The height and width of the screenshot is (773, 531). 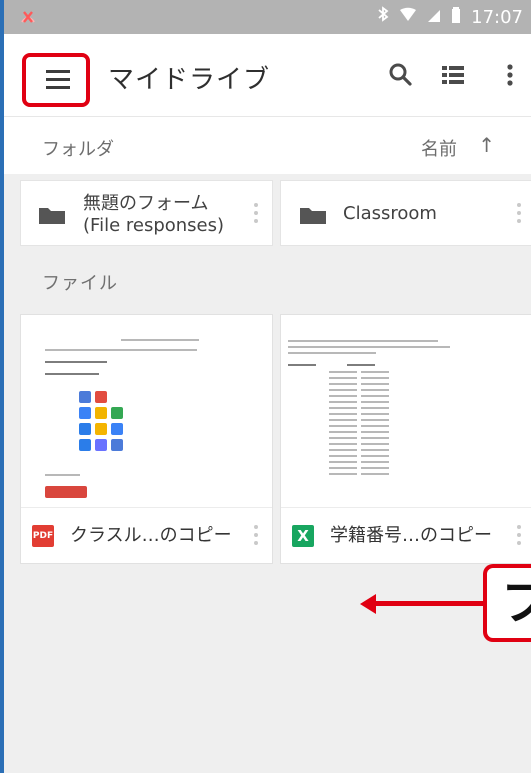 What do you see at coordinates (146, 411) in the screenshot?
I see `document-thumbnail` at bounding box center [146, 411].